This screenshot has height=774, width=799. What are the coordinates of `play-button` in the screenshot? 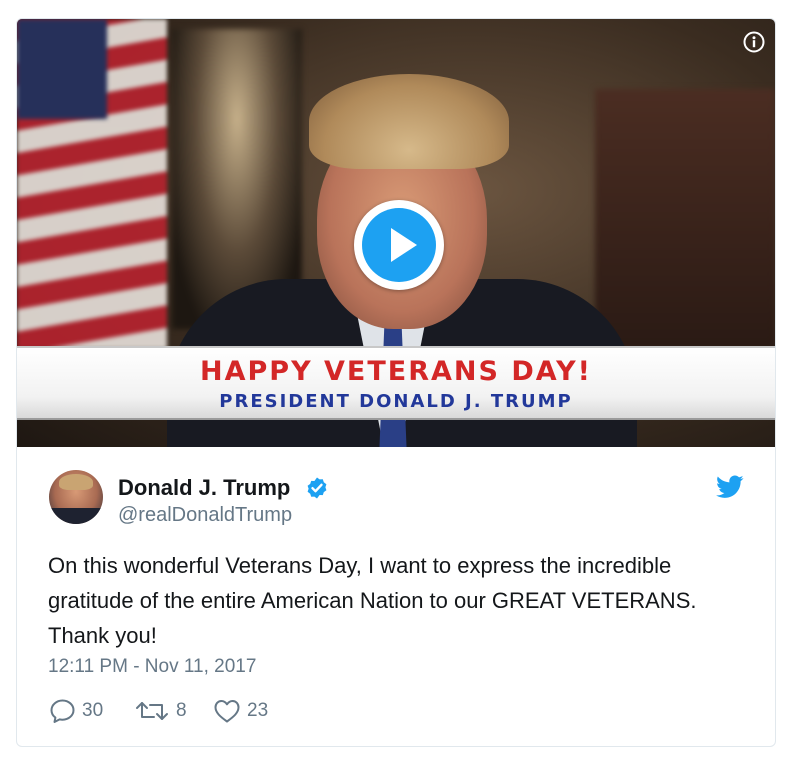 It's located at (399, 245).